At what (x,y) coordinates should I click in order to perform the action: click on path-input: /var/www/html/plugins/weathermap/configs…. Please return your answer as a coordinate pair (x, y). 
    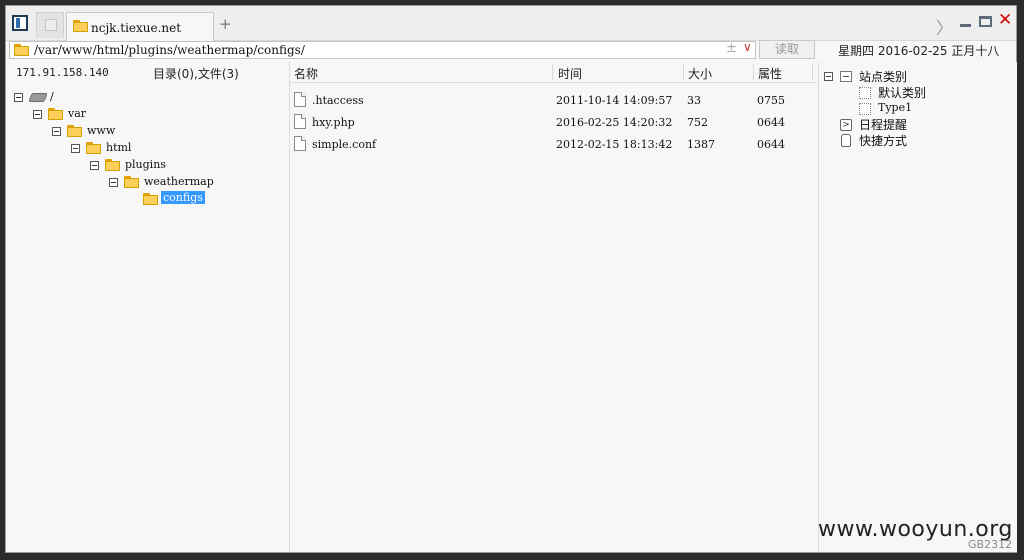
    Looking at the image, I should click on (382, 49).